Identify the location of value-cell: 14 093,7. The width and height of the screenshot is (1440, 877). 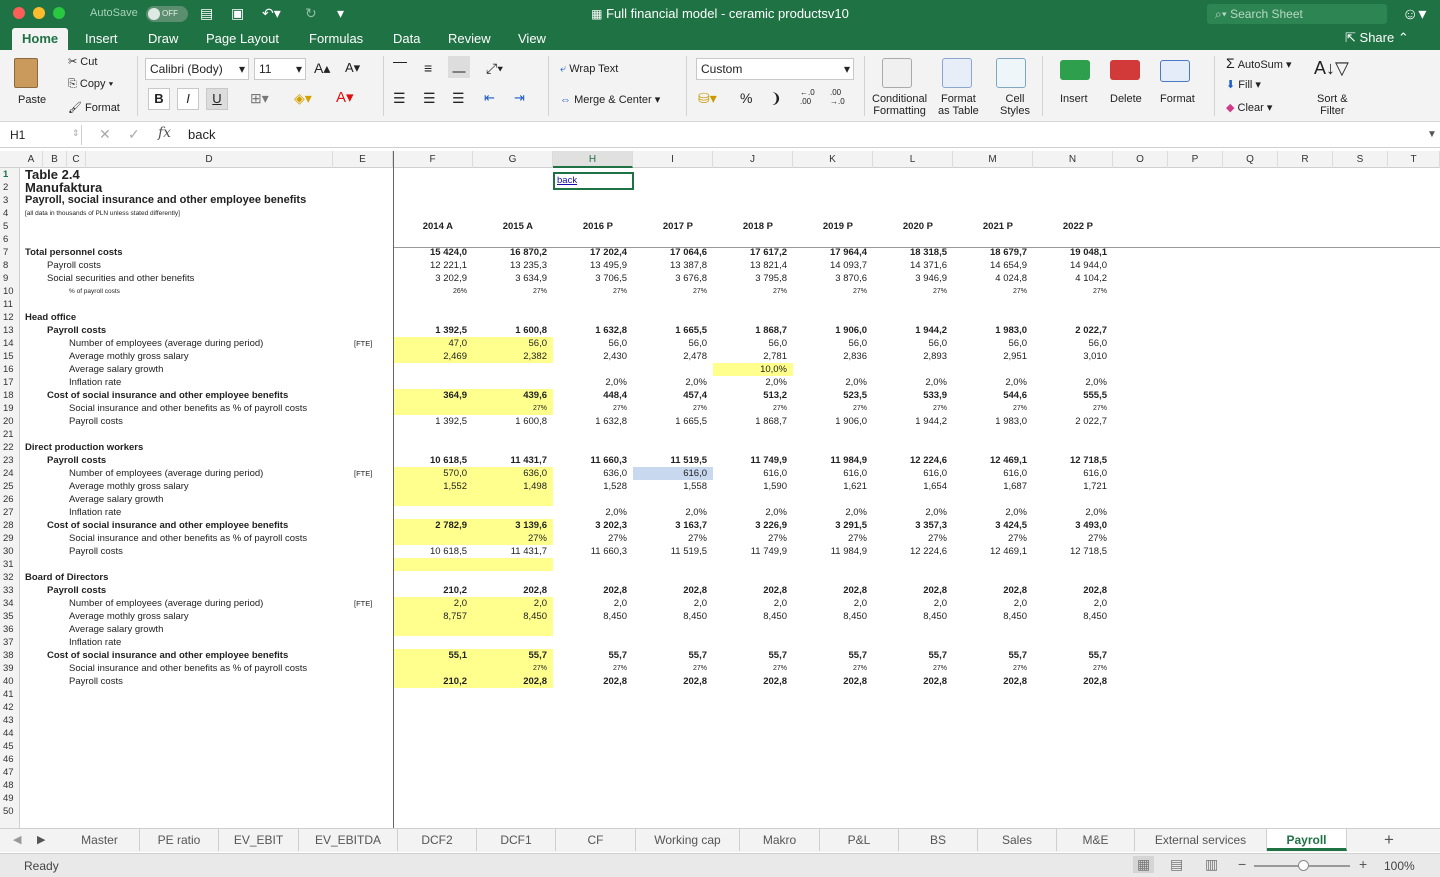
(830, 265).